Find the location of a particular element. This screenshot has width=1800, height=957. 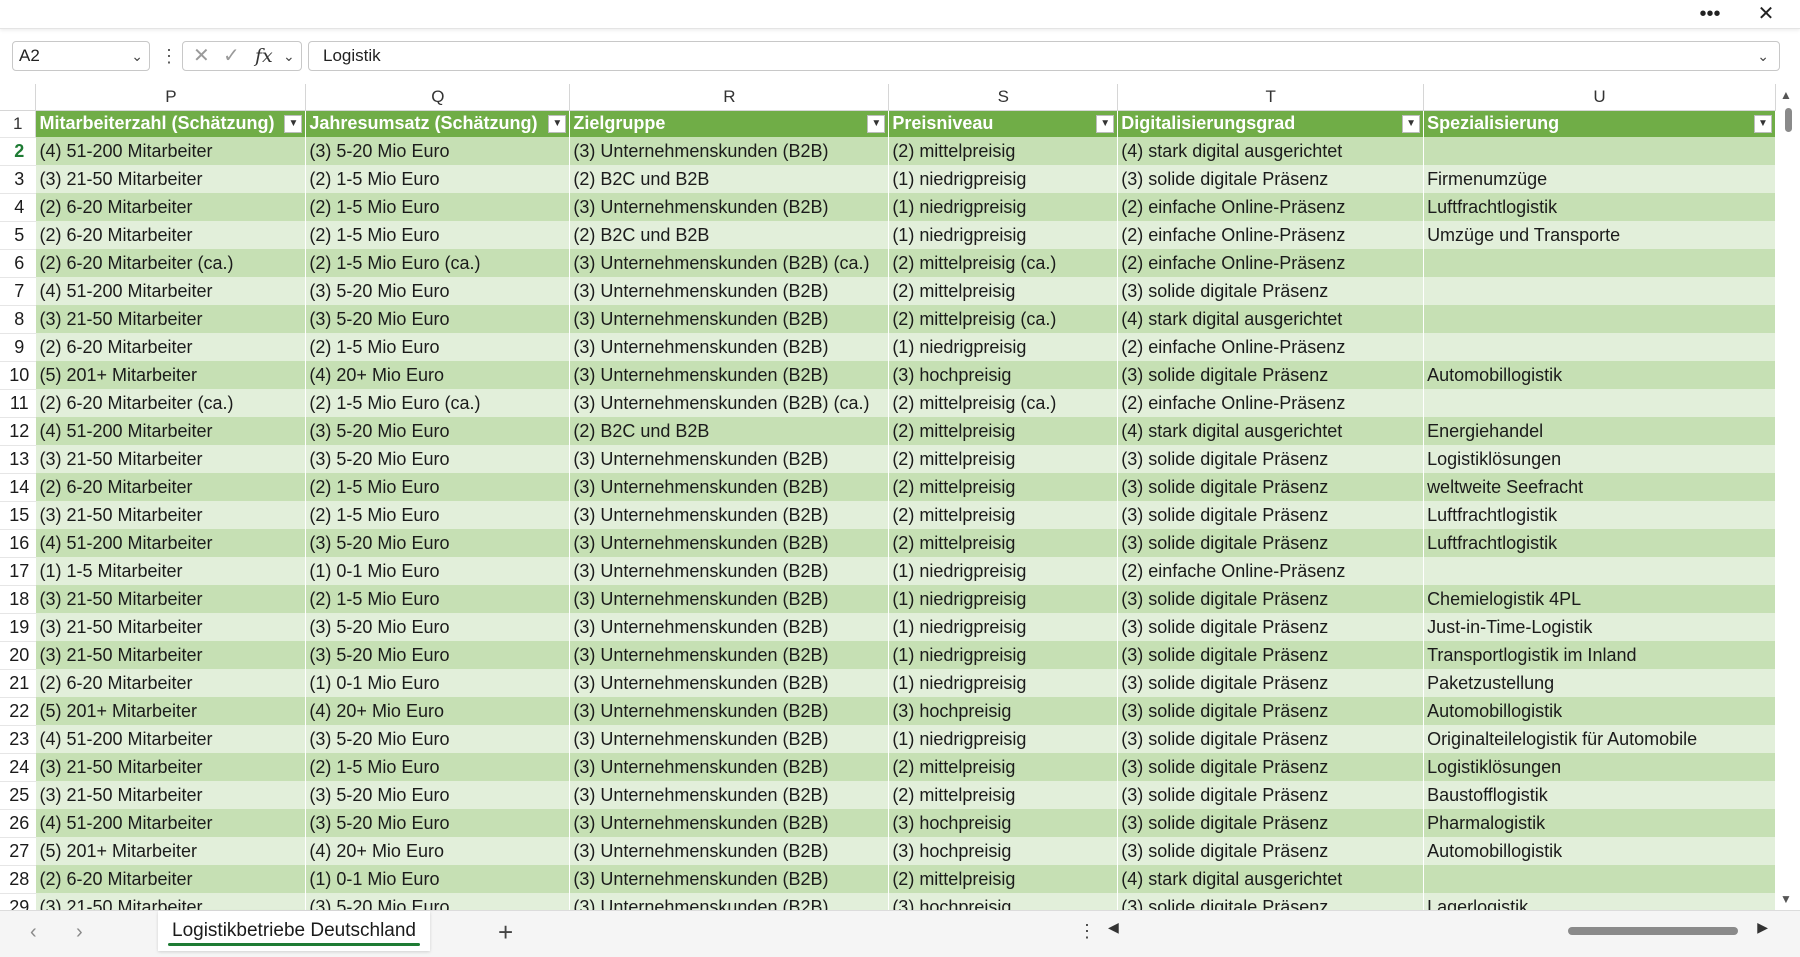

previous-sheet-icon: ‹ is located at coordinates (33, 932).